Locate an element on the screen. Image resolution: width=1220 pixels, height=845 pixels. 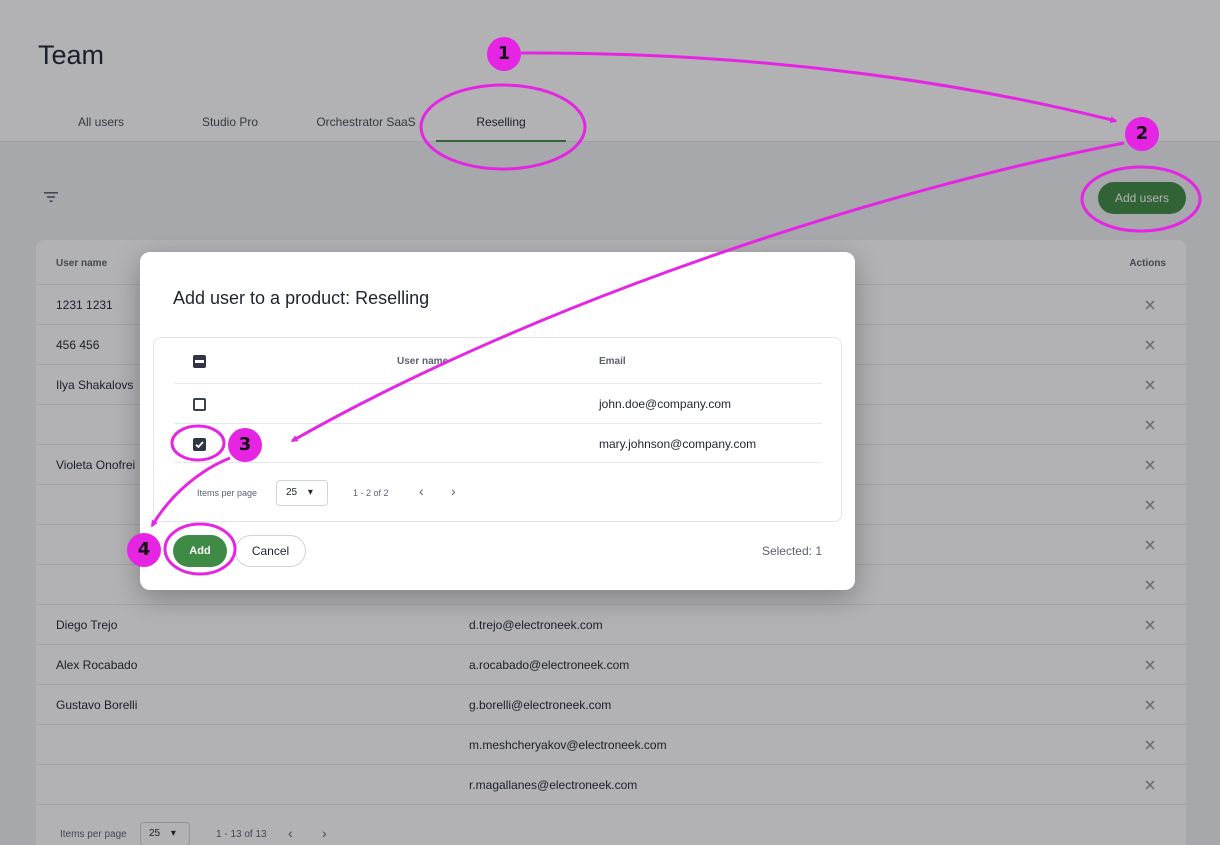
step-badge: 3 is located at coordinates (245, 445).